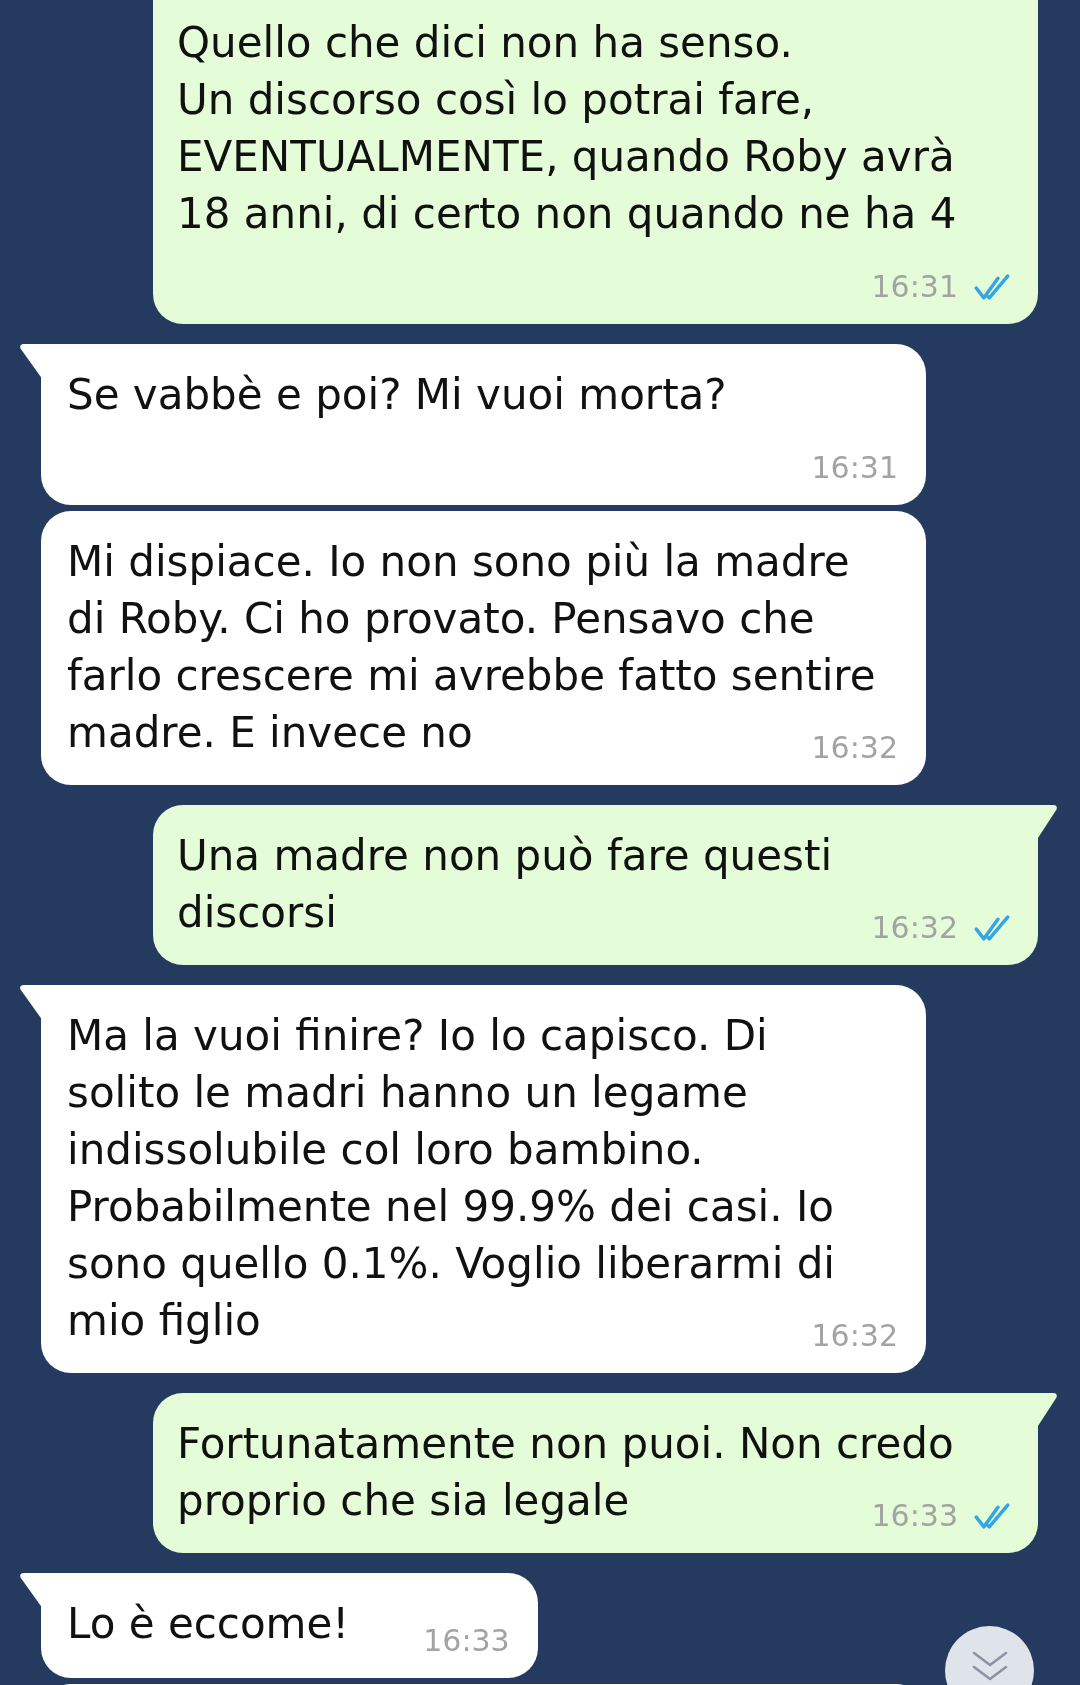  What do you see at coordinates (208, 1624) in the screenshot?
I see `message-text: Lo è eccome!` at bounding box center [208, 1624].